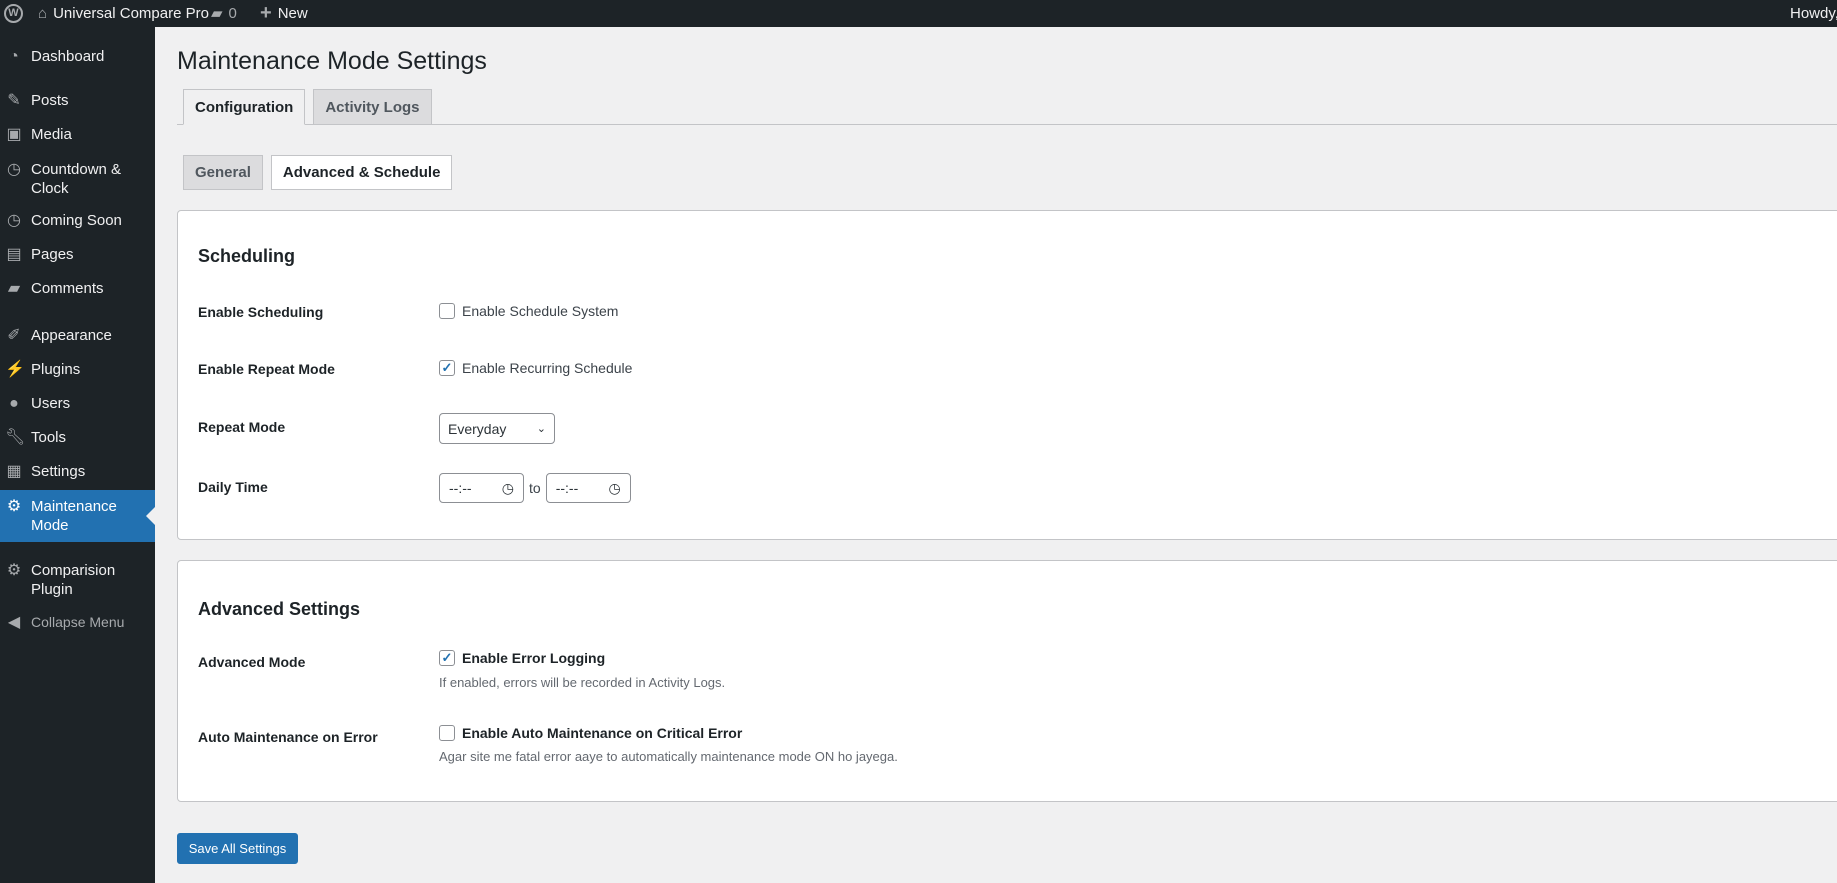 Image resolution: width=1837 pixels, height=883 pixels. What do you see at coordinates (43, 13) in the screenshot?
I see `home-icon: ⌂` at bounding box center [43, 13].